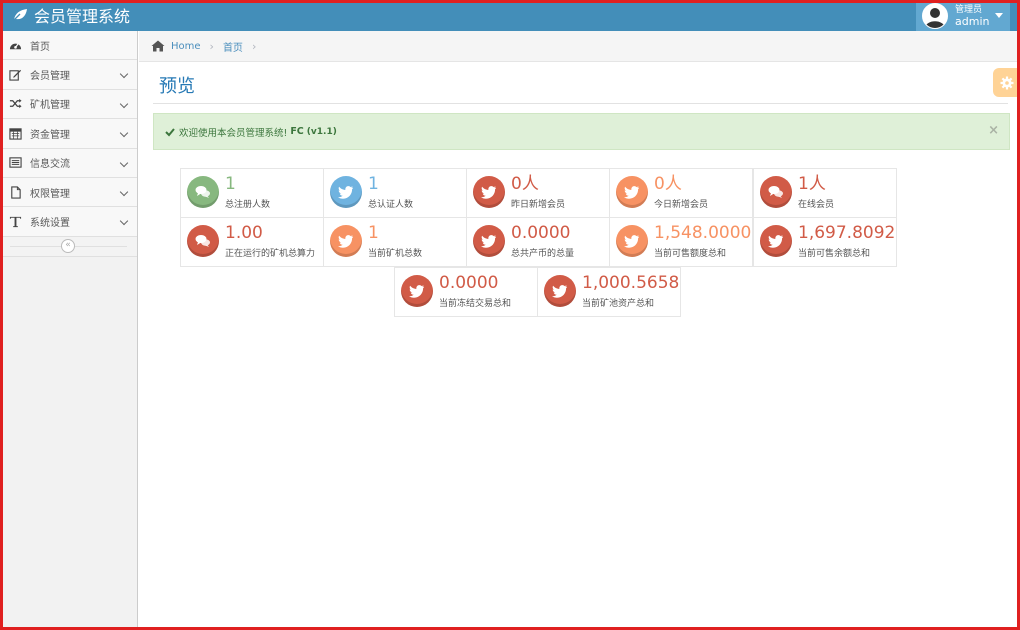 This screenshot has height=630, width=1020. Describe the element at coordinates (68, 46) in the screenshot. I see `sidebar-item-home: 首页` at that location.